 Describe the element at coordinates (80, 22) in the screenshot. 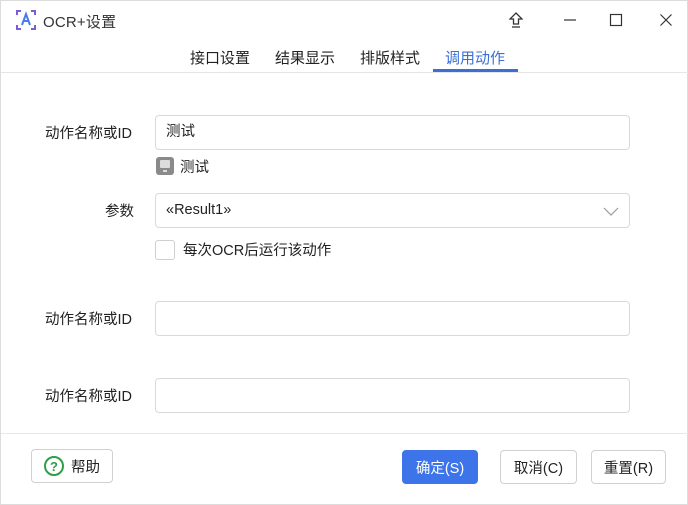

I see `window-title: OCR+设置` at that location.